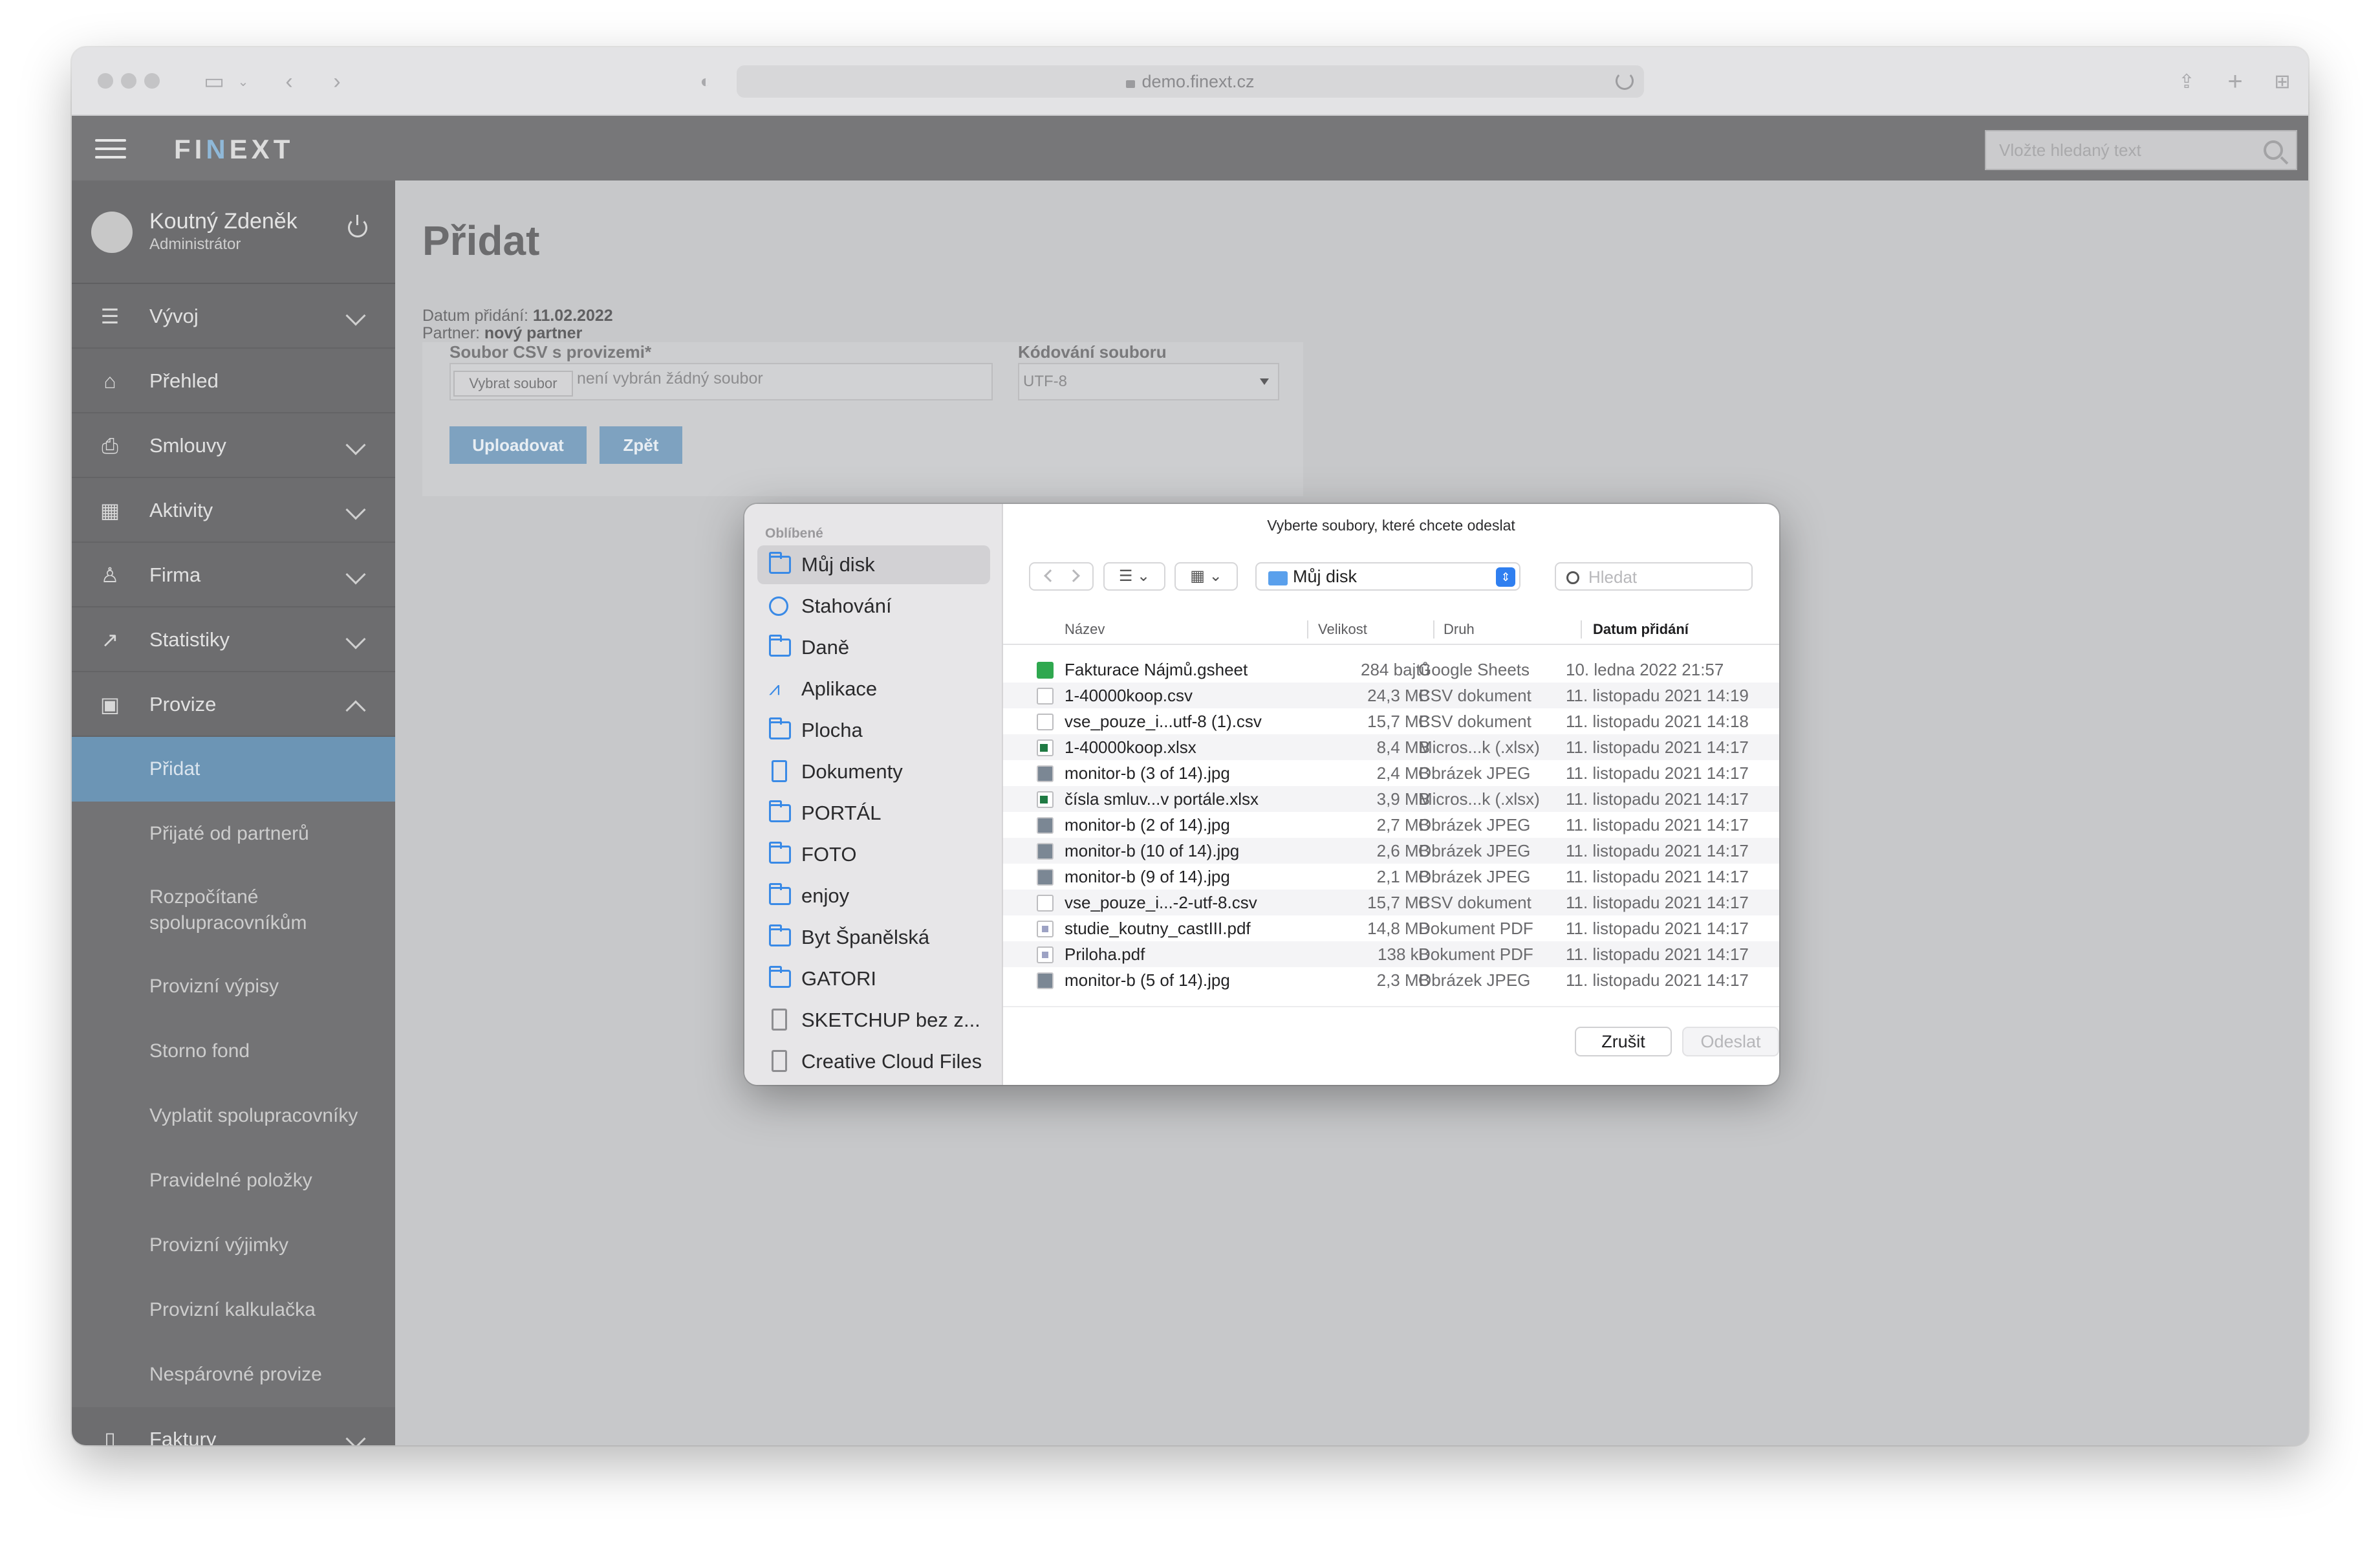 Image resolution: width=2380 pixels, height=1541 pixels. Describe the element at coordinates (1342, 629) in the screenshot. I see `column-size: Velikost` at that location.